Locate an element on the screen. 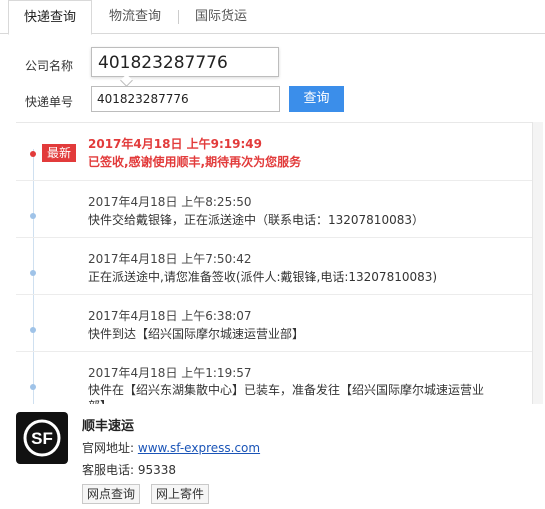 The height and width of the screenshot is (509, 545). event-time: 2017年4月18日 上午8:25:50 is located at coordinates (170, 202).